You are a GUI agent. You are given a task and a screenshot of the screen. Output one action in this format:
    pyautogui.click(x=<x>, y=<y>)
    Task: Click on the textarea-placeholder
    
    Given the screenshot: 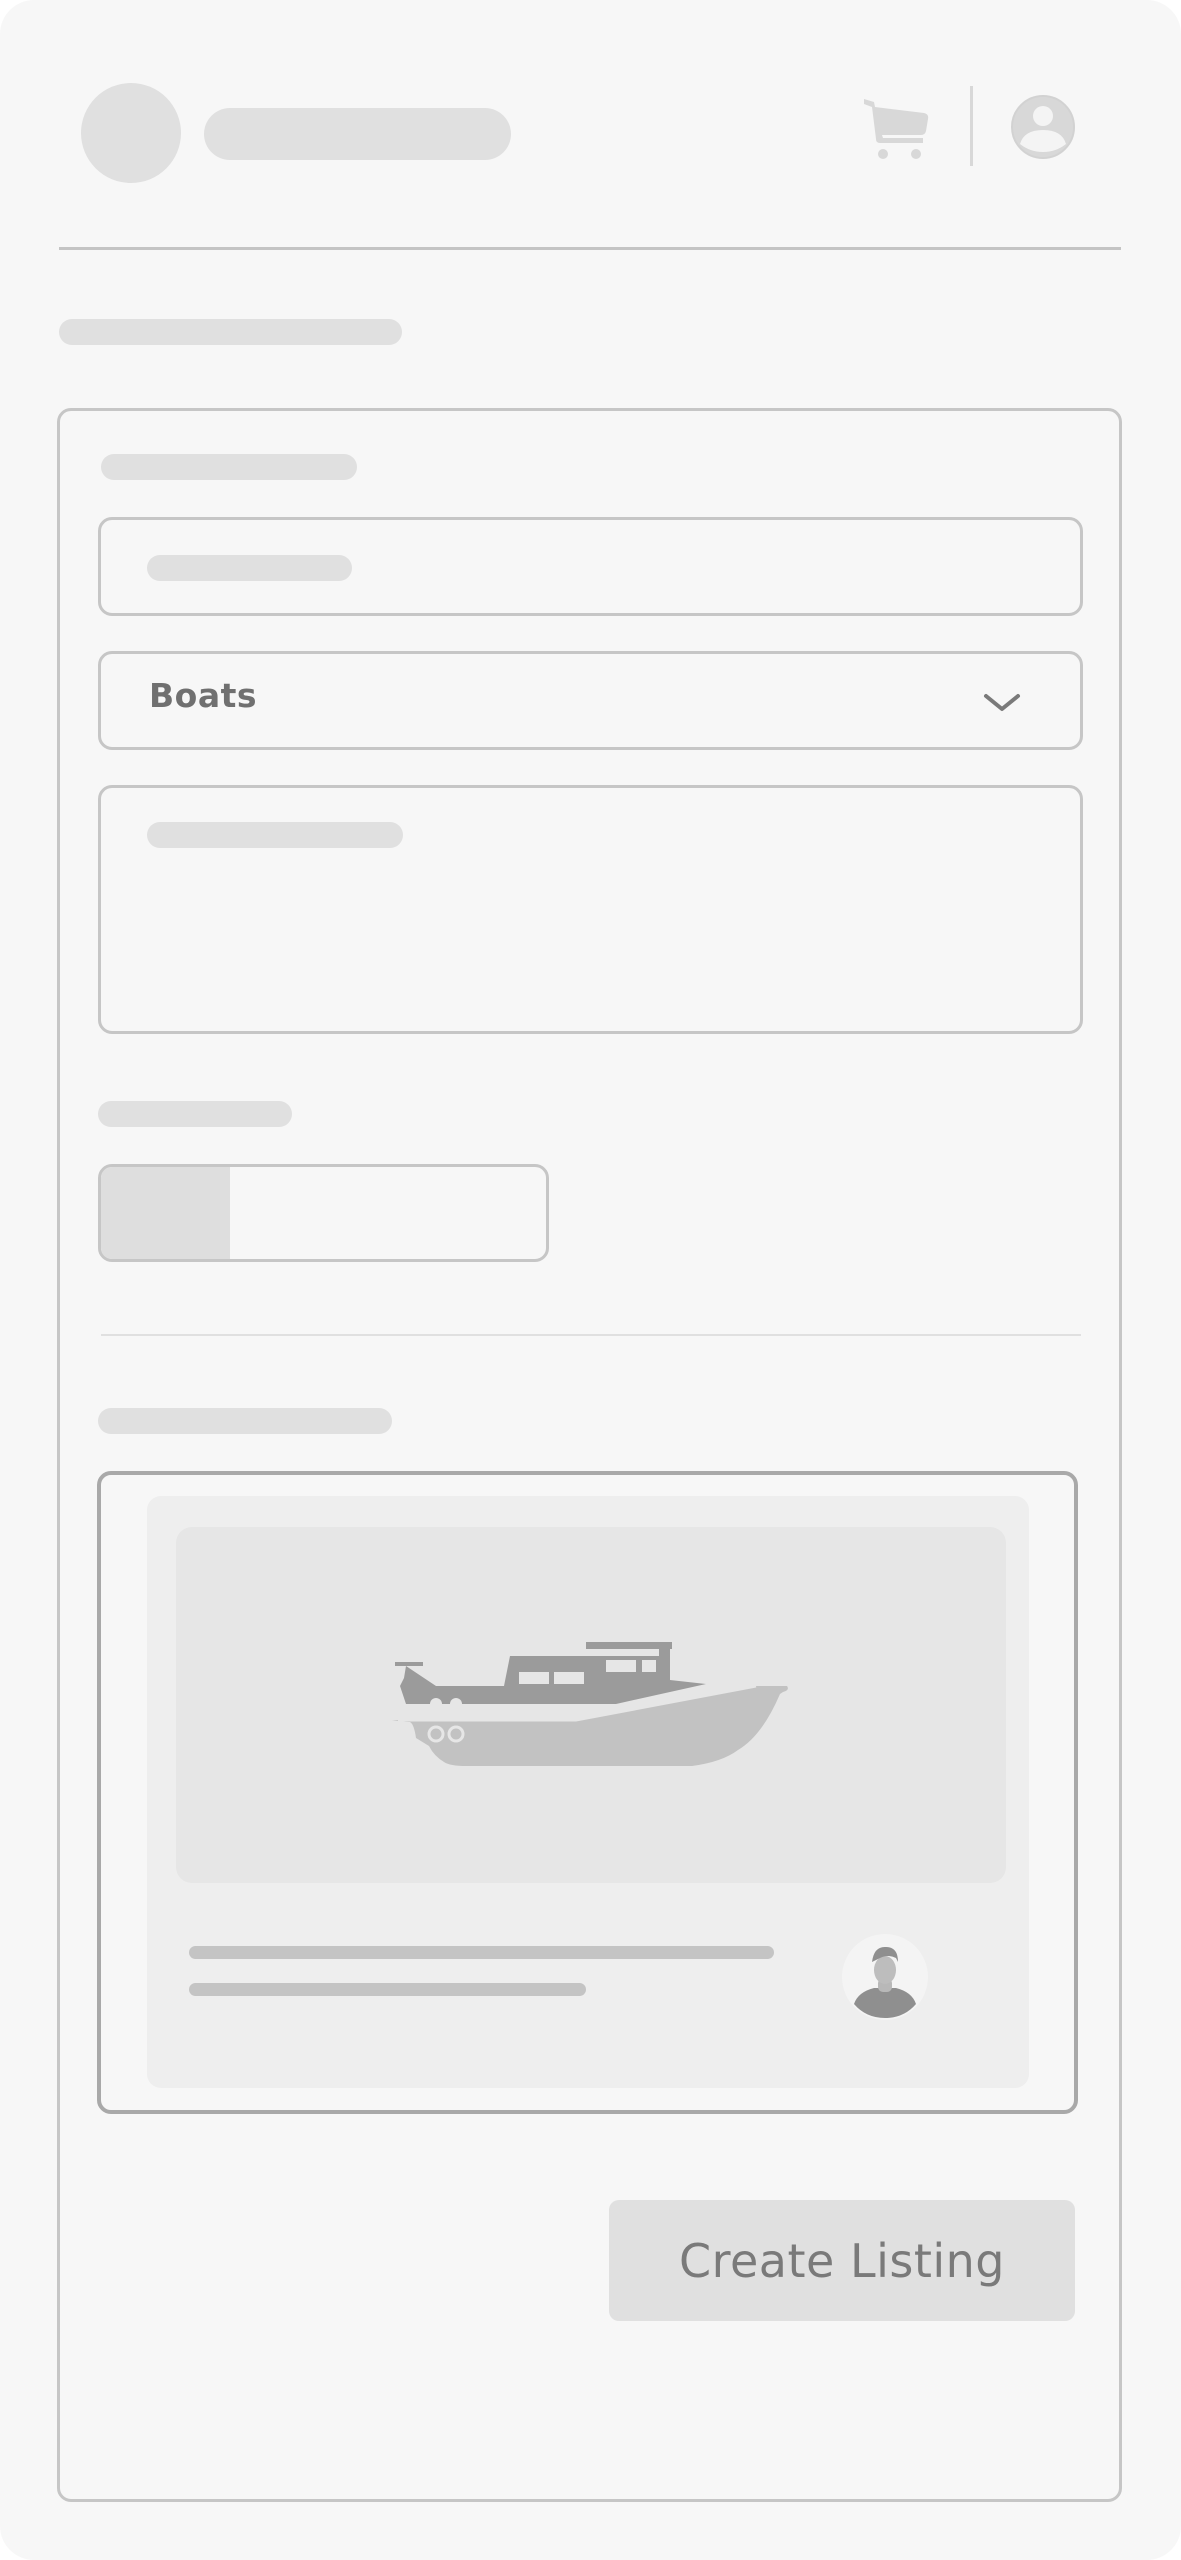 What is the action you would take?
    pyautogui.click(x=275, y=835)
    